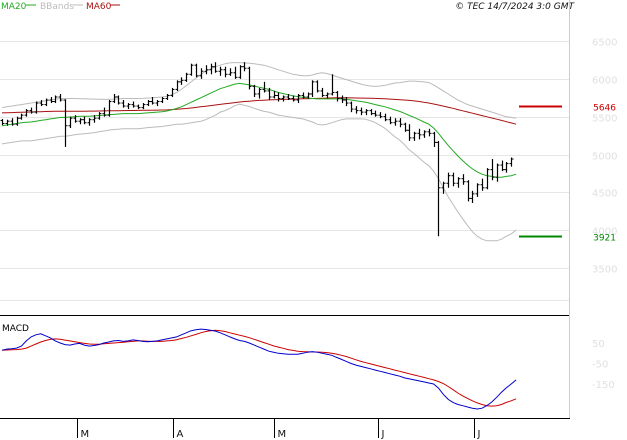 The image size is (627, 440). Describe the element at coordinates (604, 157) in the screenshot. I see `price-ytick-label: 5000` at that location.